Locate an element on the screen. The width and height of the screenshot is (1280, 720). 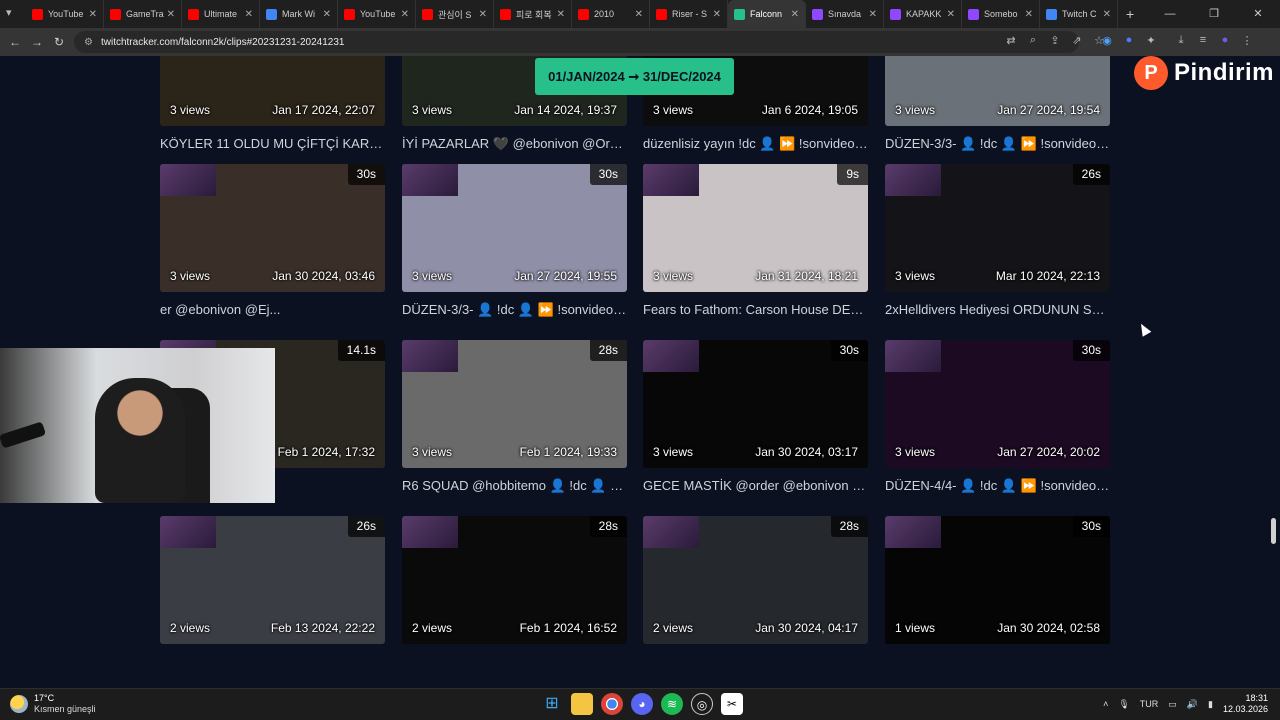
capcut-icon: ✂ is located at coordinates (732, 704).